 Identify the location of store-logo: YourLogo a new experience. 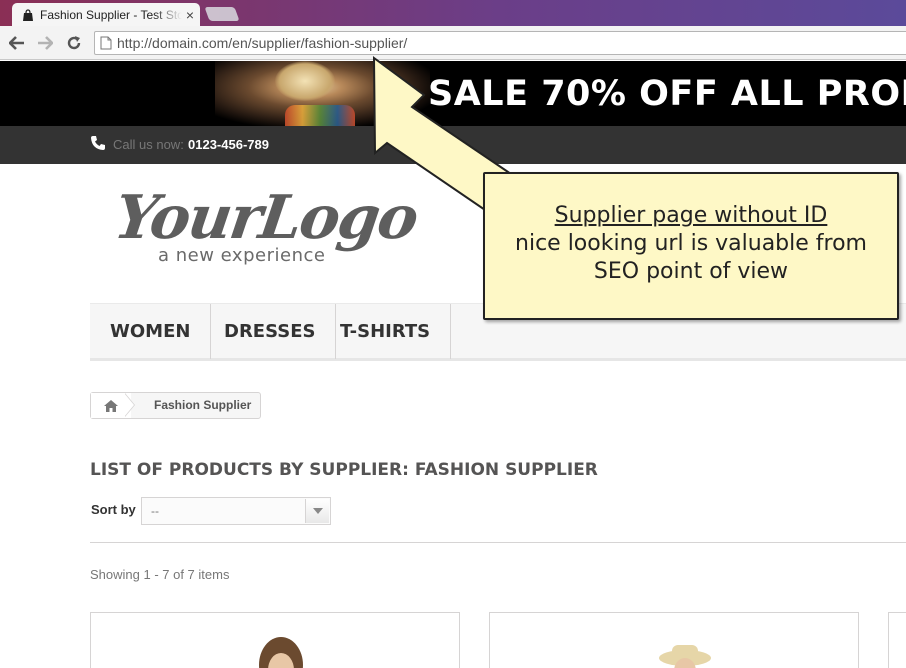
(265, 228).